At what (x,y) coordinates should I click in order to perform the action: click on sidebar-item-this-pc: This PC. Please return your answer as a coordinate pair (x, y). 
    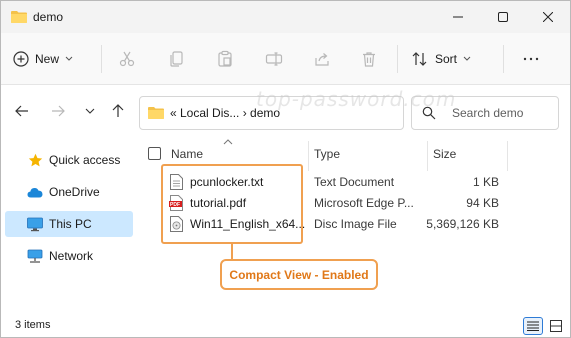
    Looking at the image, I should click on (69, 224).